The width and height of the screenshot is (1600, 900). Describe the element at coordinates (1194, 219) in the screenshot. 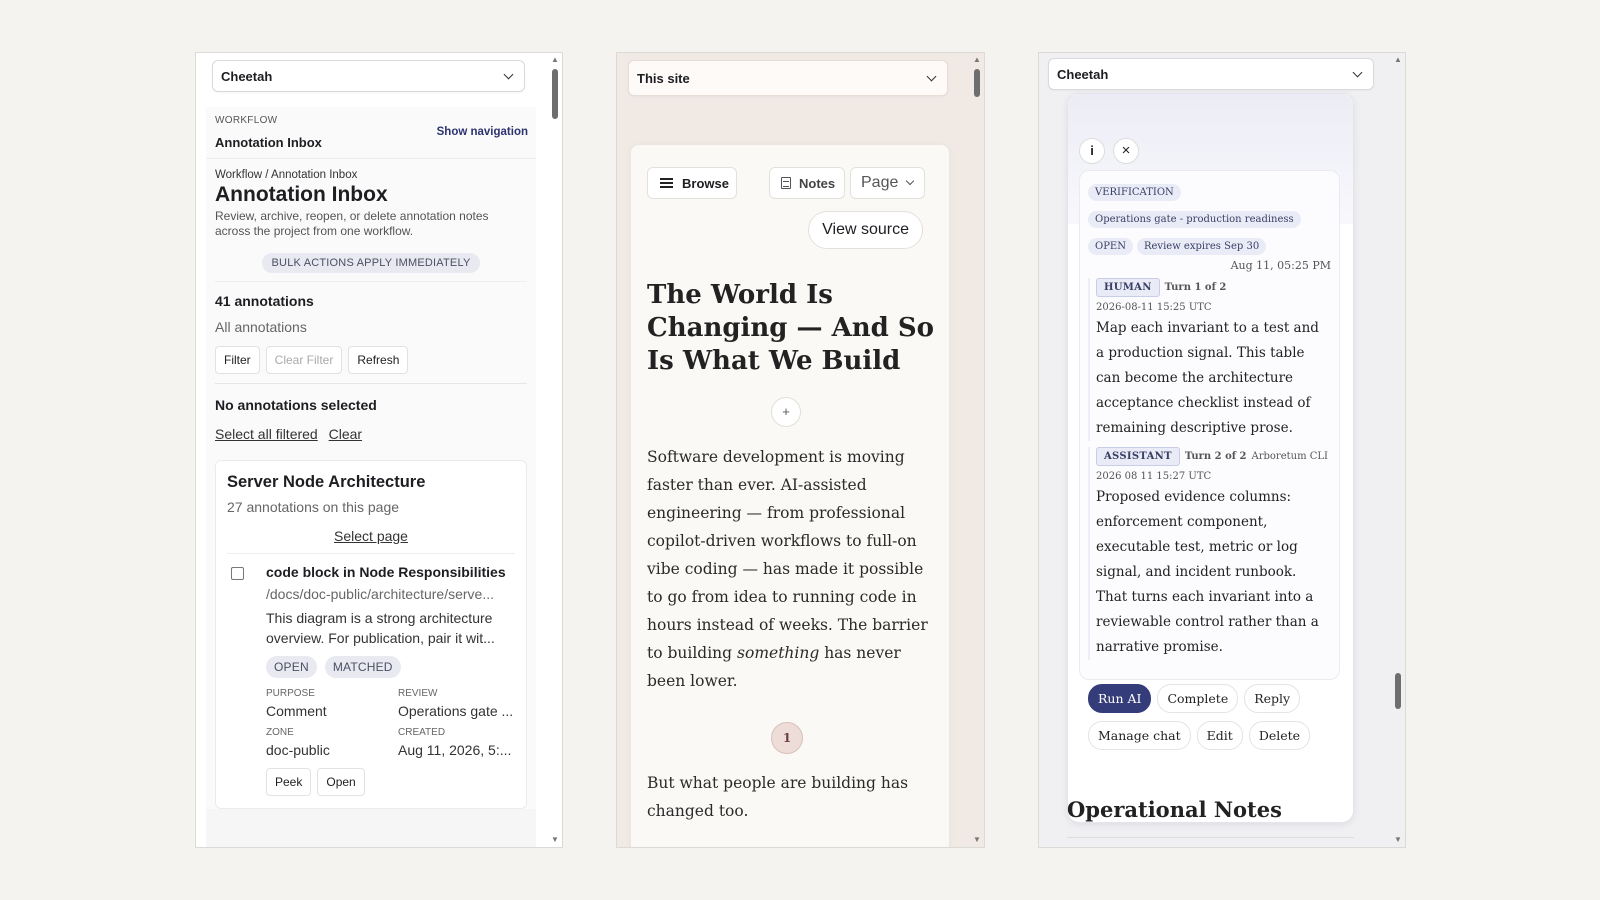

I see `review-gate-badge: Operations gate - production readiness` at that location.